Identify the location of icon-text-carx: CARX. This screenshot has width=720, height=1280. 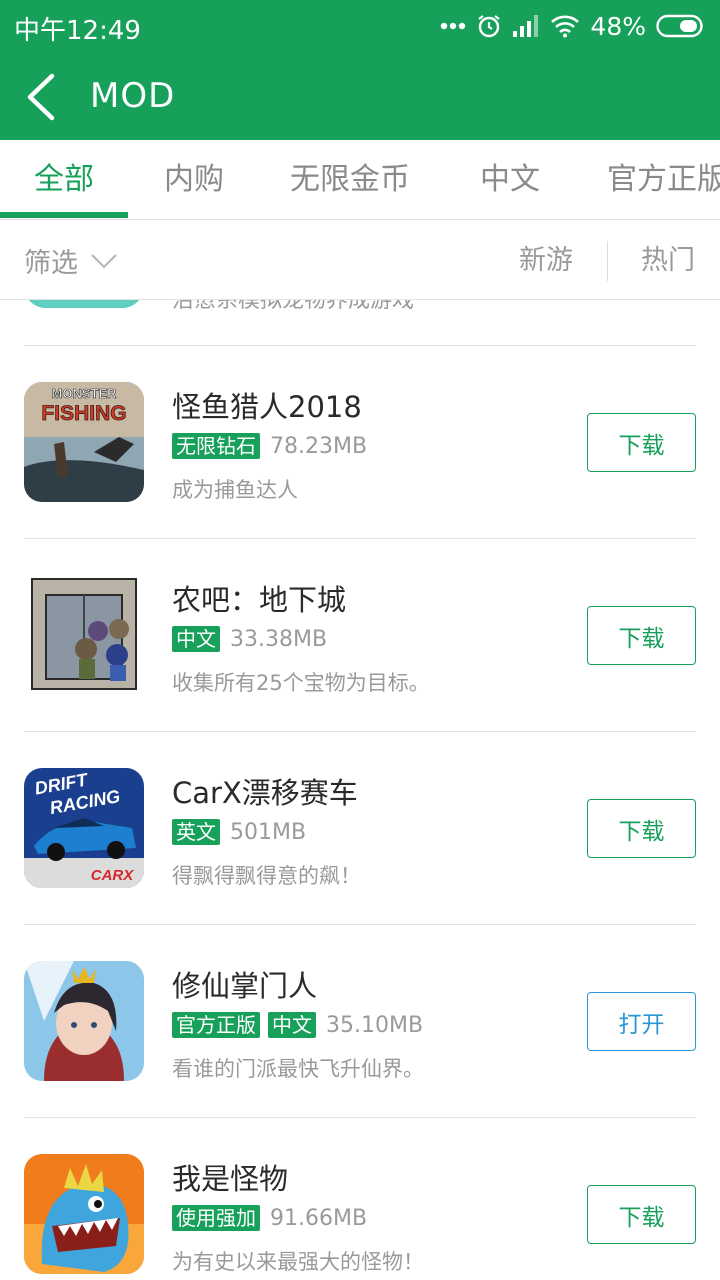
(112, 875).